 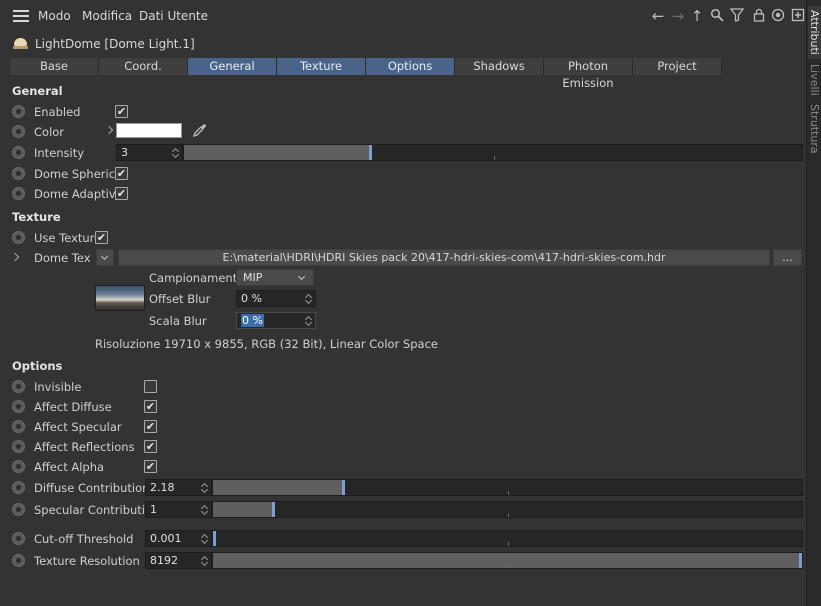 I want to click on specular-contribution-slider, so click(x=507, y=509).